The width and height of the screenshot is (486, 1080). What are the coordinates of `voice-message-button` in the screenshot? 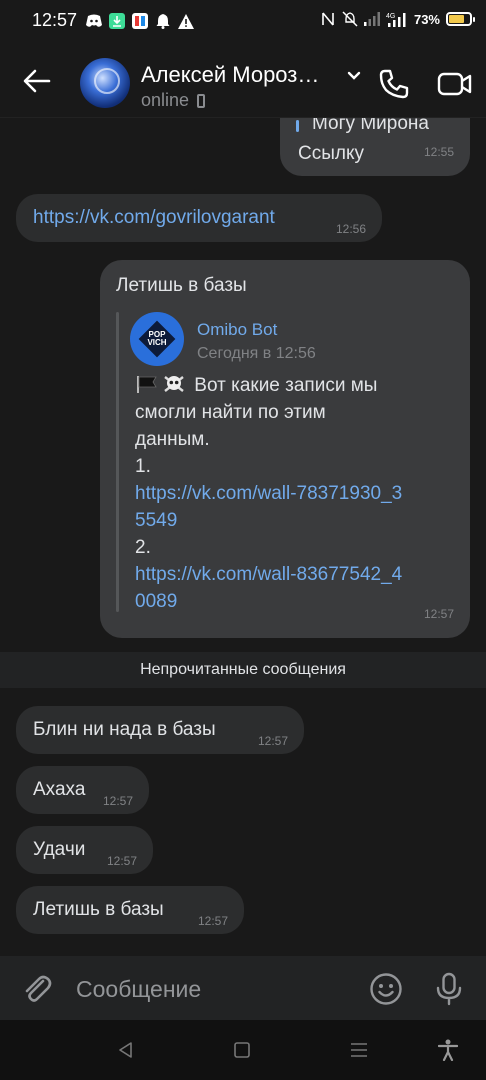 It's located at (449, 989).